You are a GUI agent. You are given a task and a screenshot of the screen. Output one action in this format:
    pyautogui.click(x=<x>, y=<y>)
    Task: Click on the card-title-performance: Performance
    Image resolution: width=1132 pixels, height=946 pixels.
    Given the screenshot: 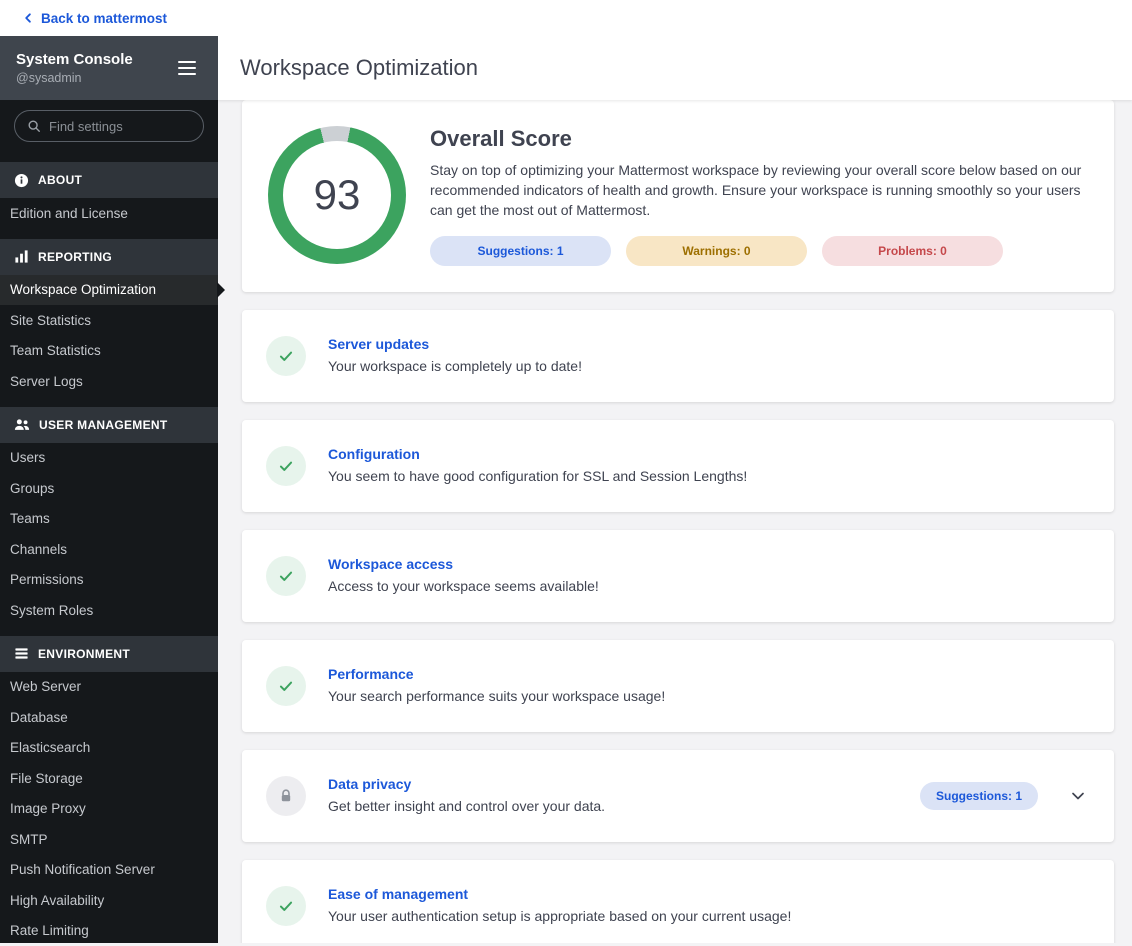 What is the action you would take?
    pyautogui.click(x=371, y=674)
    